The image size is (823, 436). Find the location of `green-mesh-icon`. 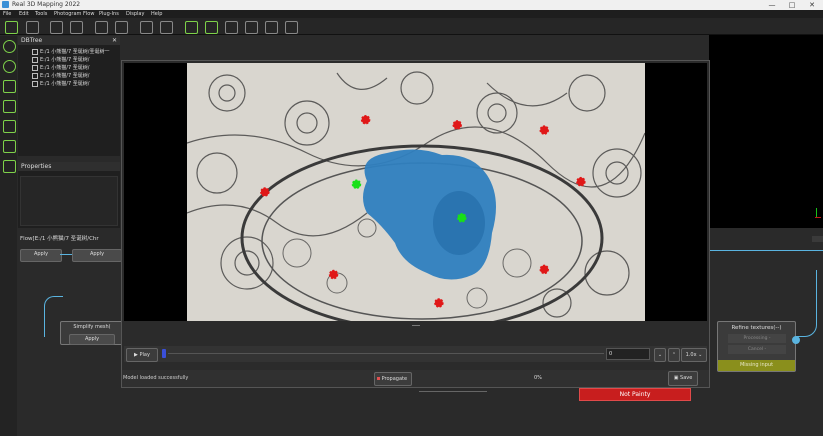

green-mesh-icon is located at coordinates (191, 27).